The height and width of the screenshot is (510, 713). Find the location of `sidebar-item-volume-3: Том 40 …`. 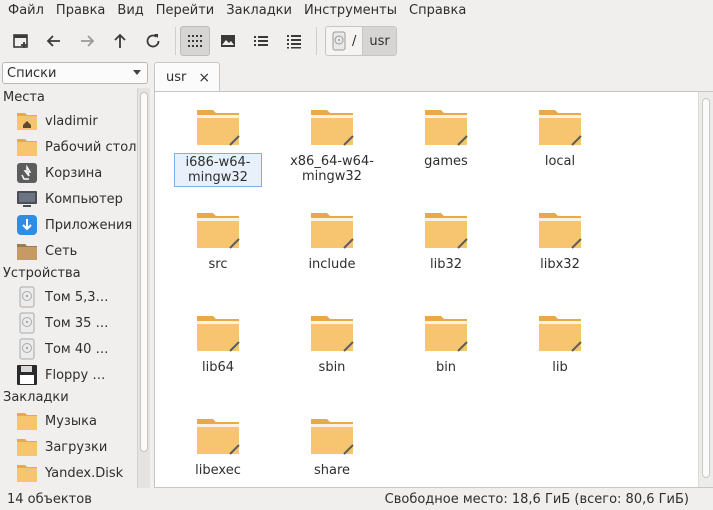

sidebar-item-volume-3: Том 40 … is located at coordinates (75, 349).